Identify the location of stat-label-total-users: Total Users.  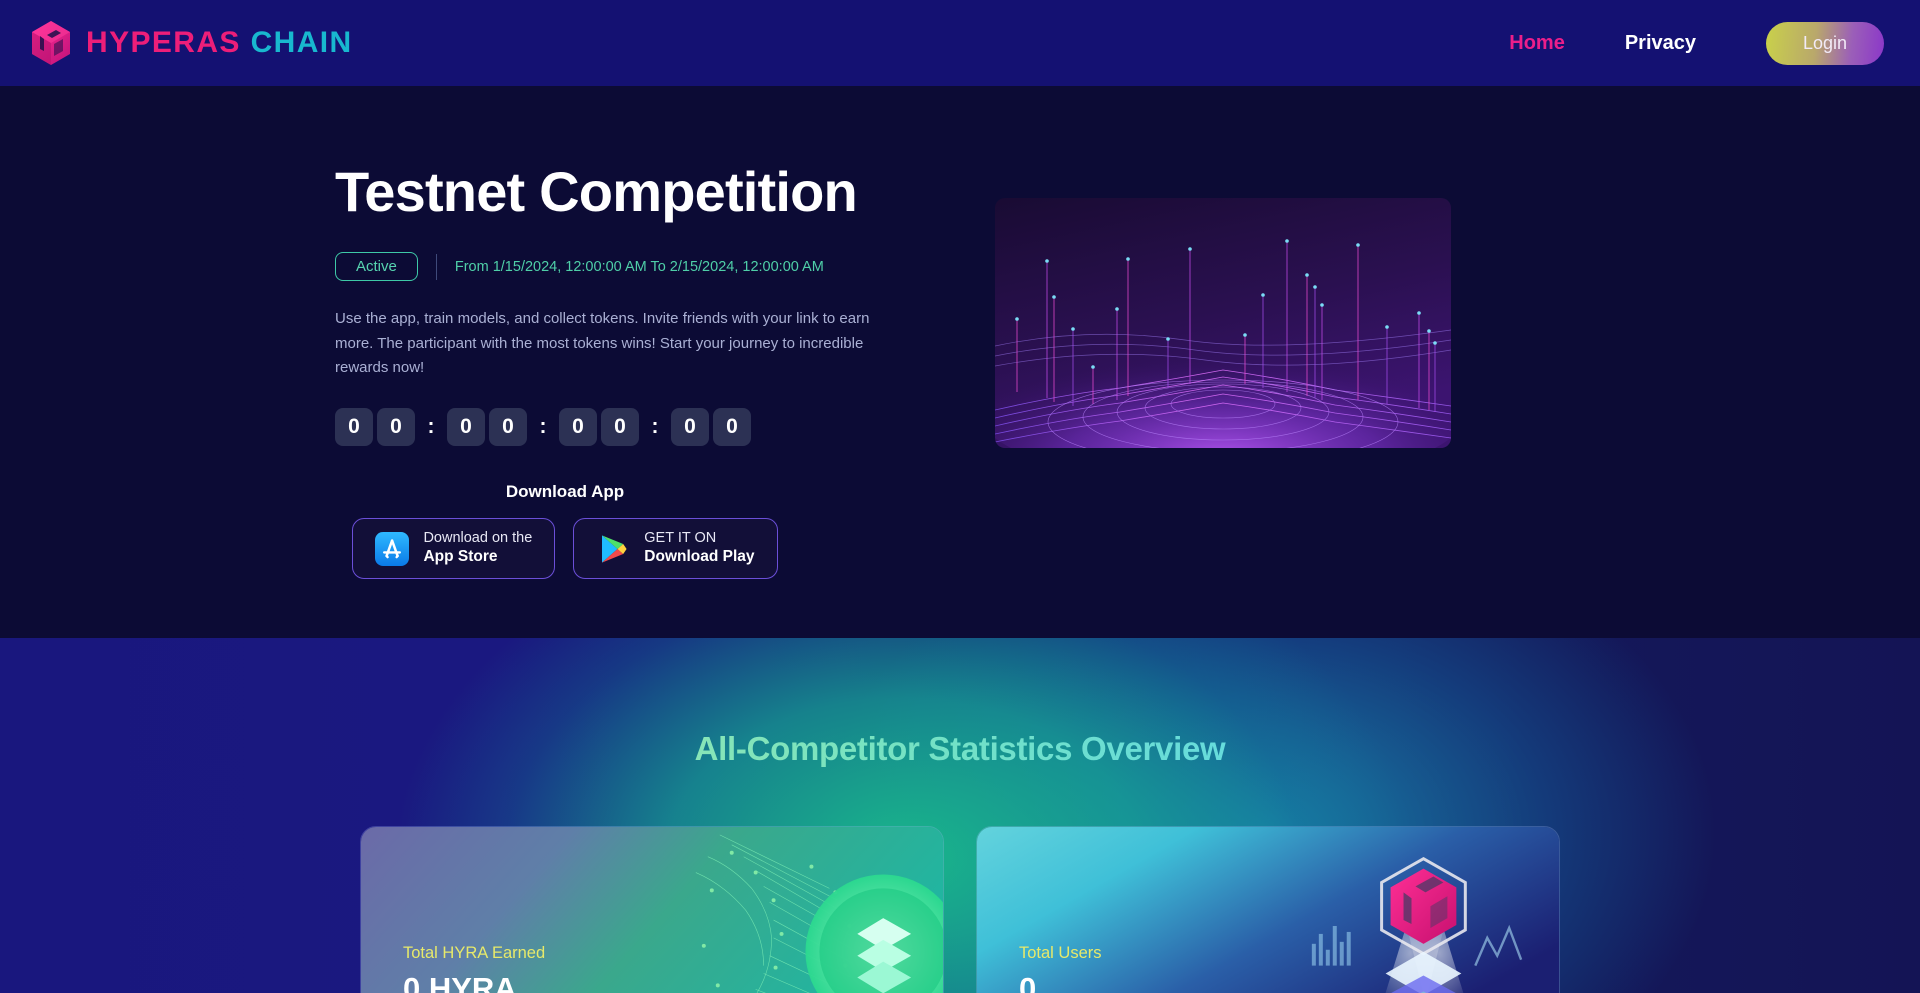
(1060, 953).